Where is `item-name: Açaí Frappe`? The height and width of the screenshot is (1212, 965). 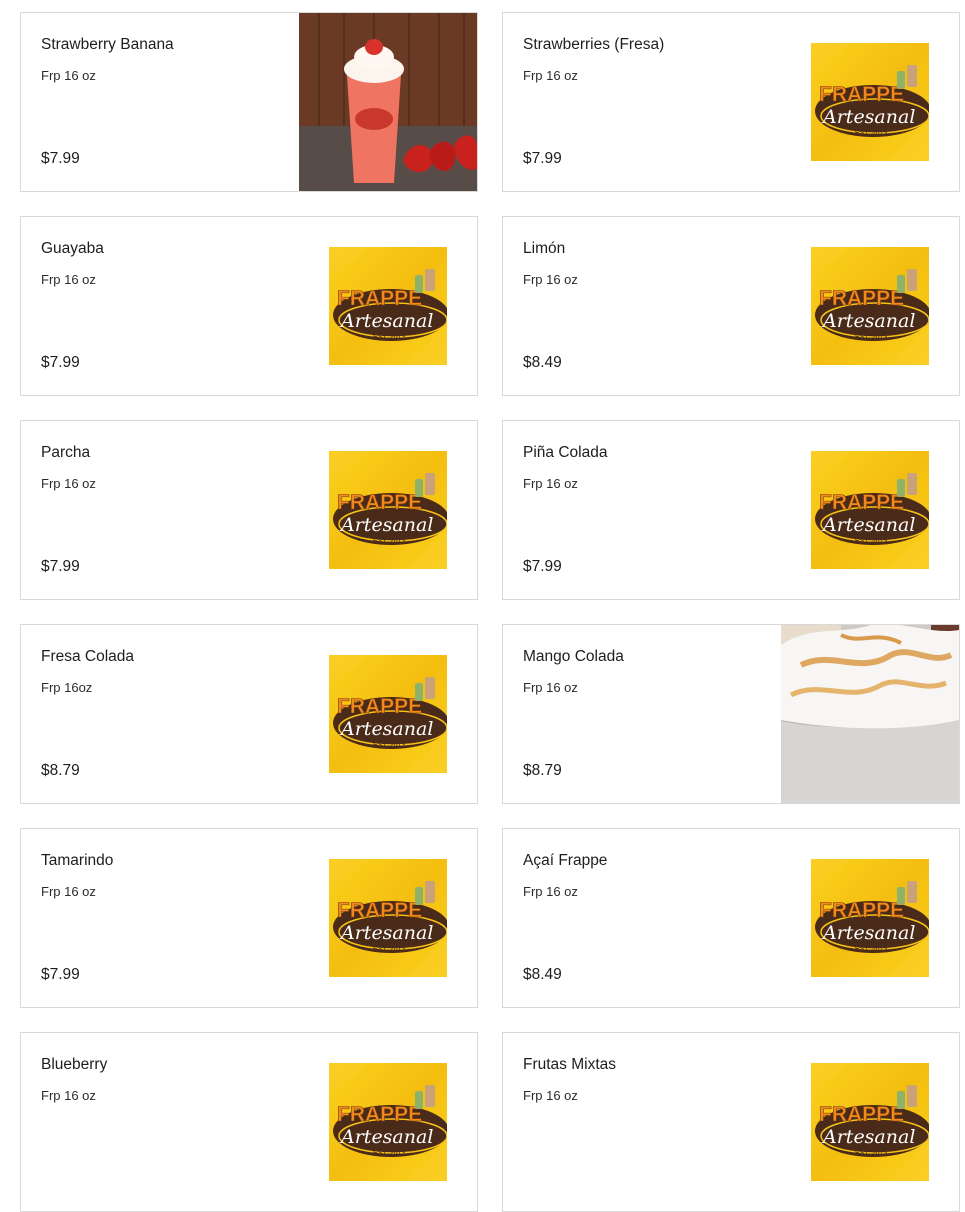
item-name: Açaí Frappe is located at coordinates (565, 860).